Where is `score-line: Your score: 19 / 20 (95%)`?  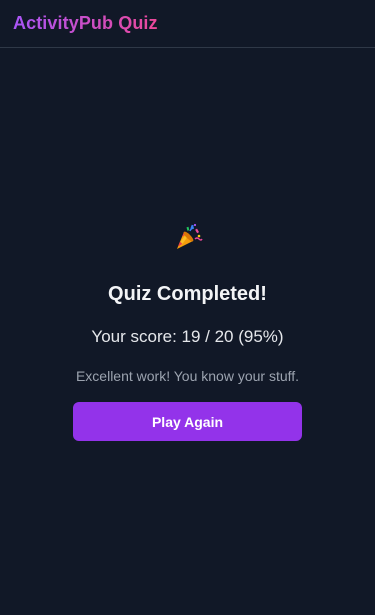 score-line: Your score: 19 / 20 (95%) is located at coordinates (187, 337).